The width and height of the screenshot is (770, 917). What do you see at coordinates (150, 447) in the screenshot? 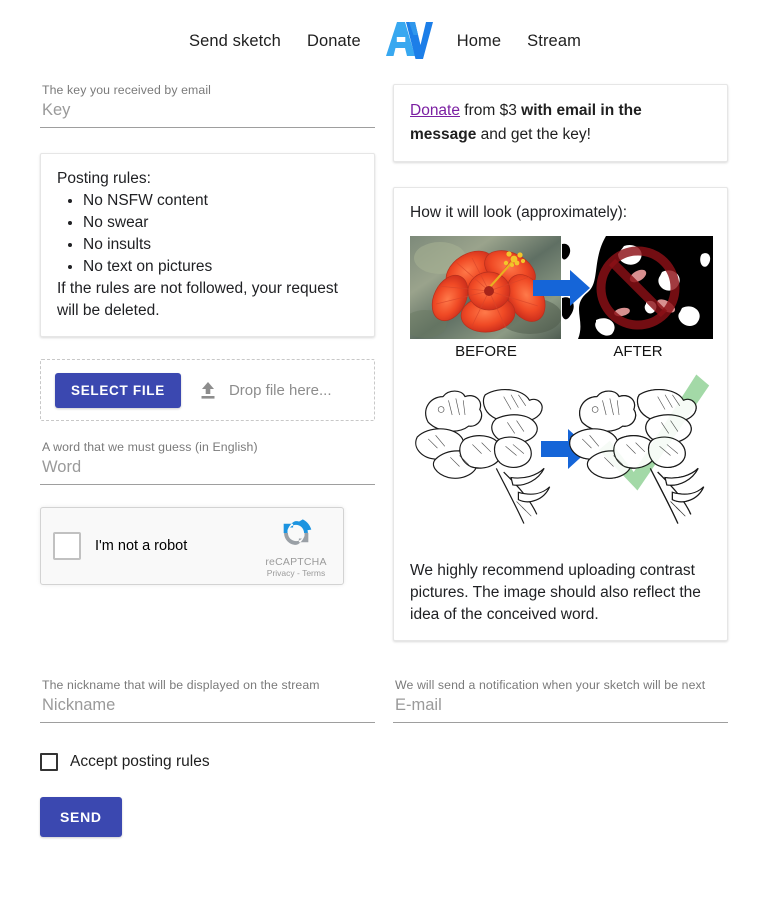
I see `word-field-label: A word that we must guess (in English)` at bounding box center [150, 447].